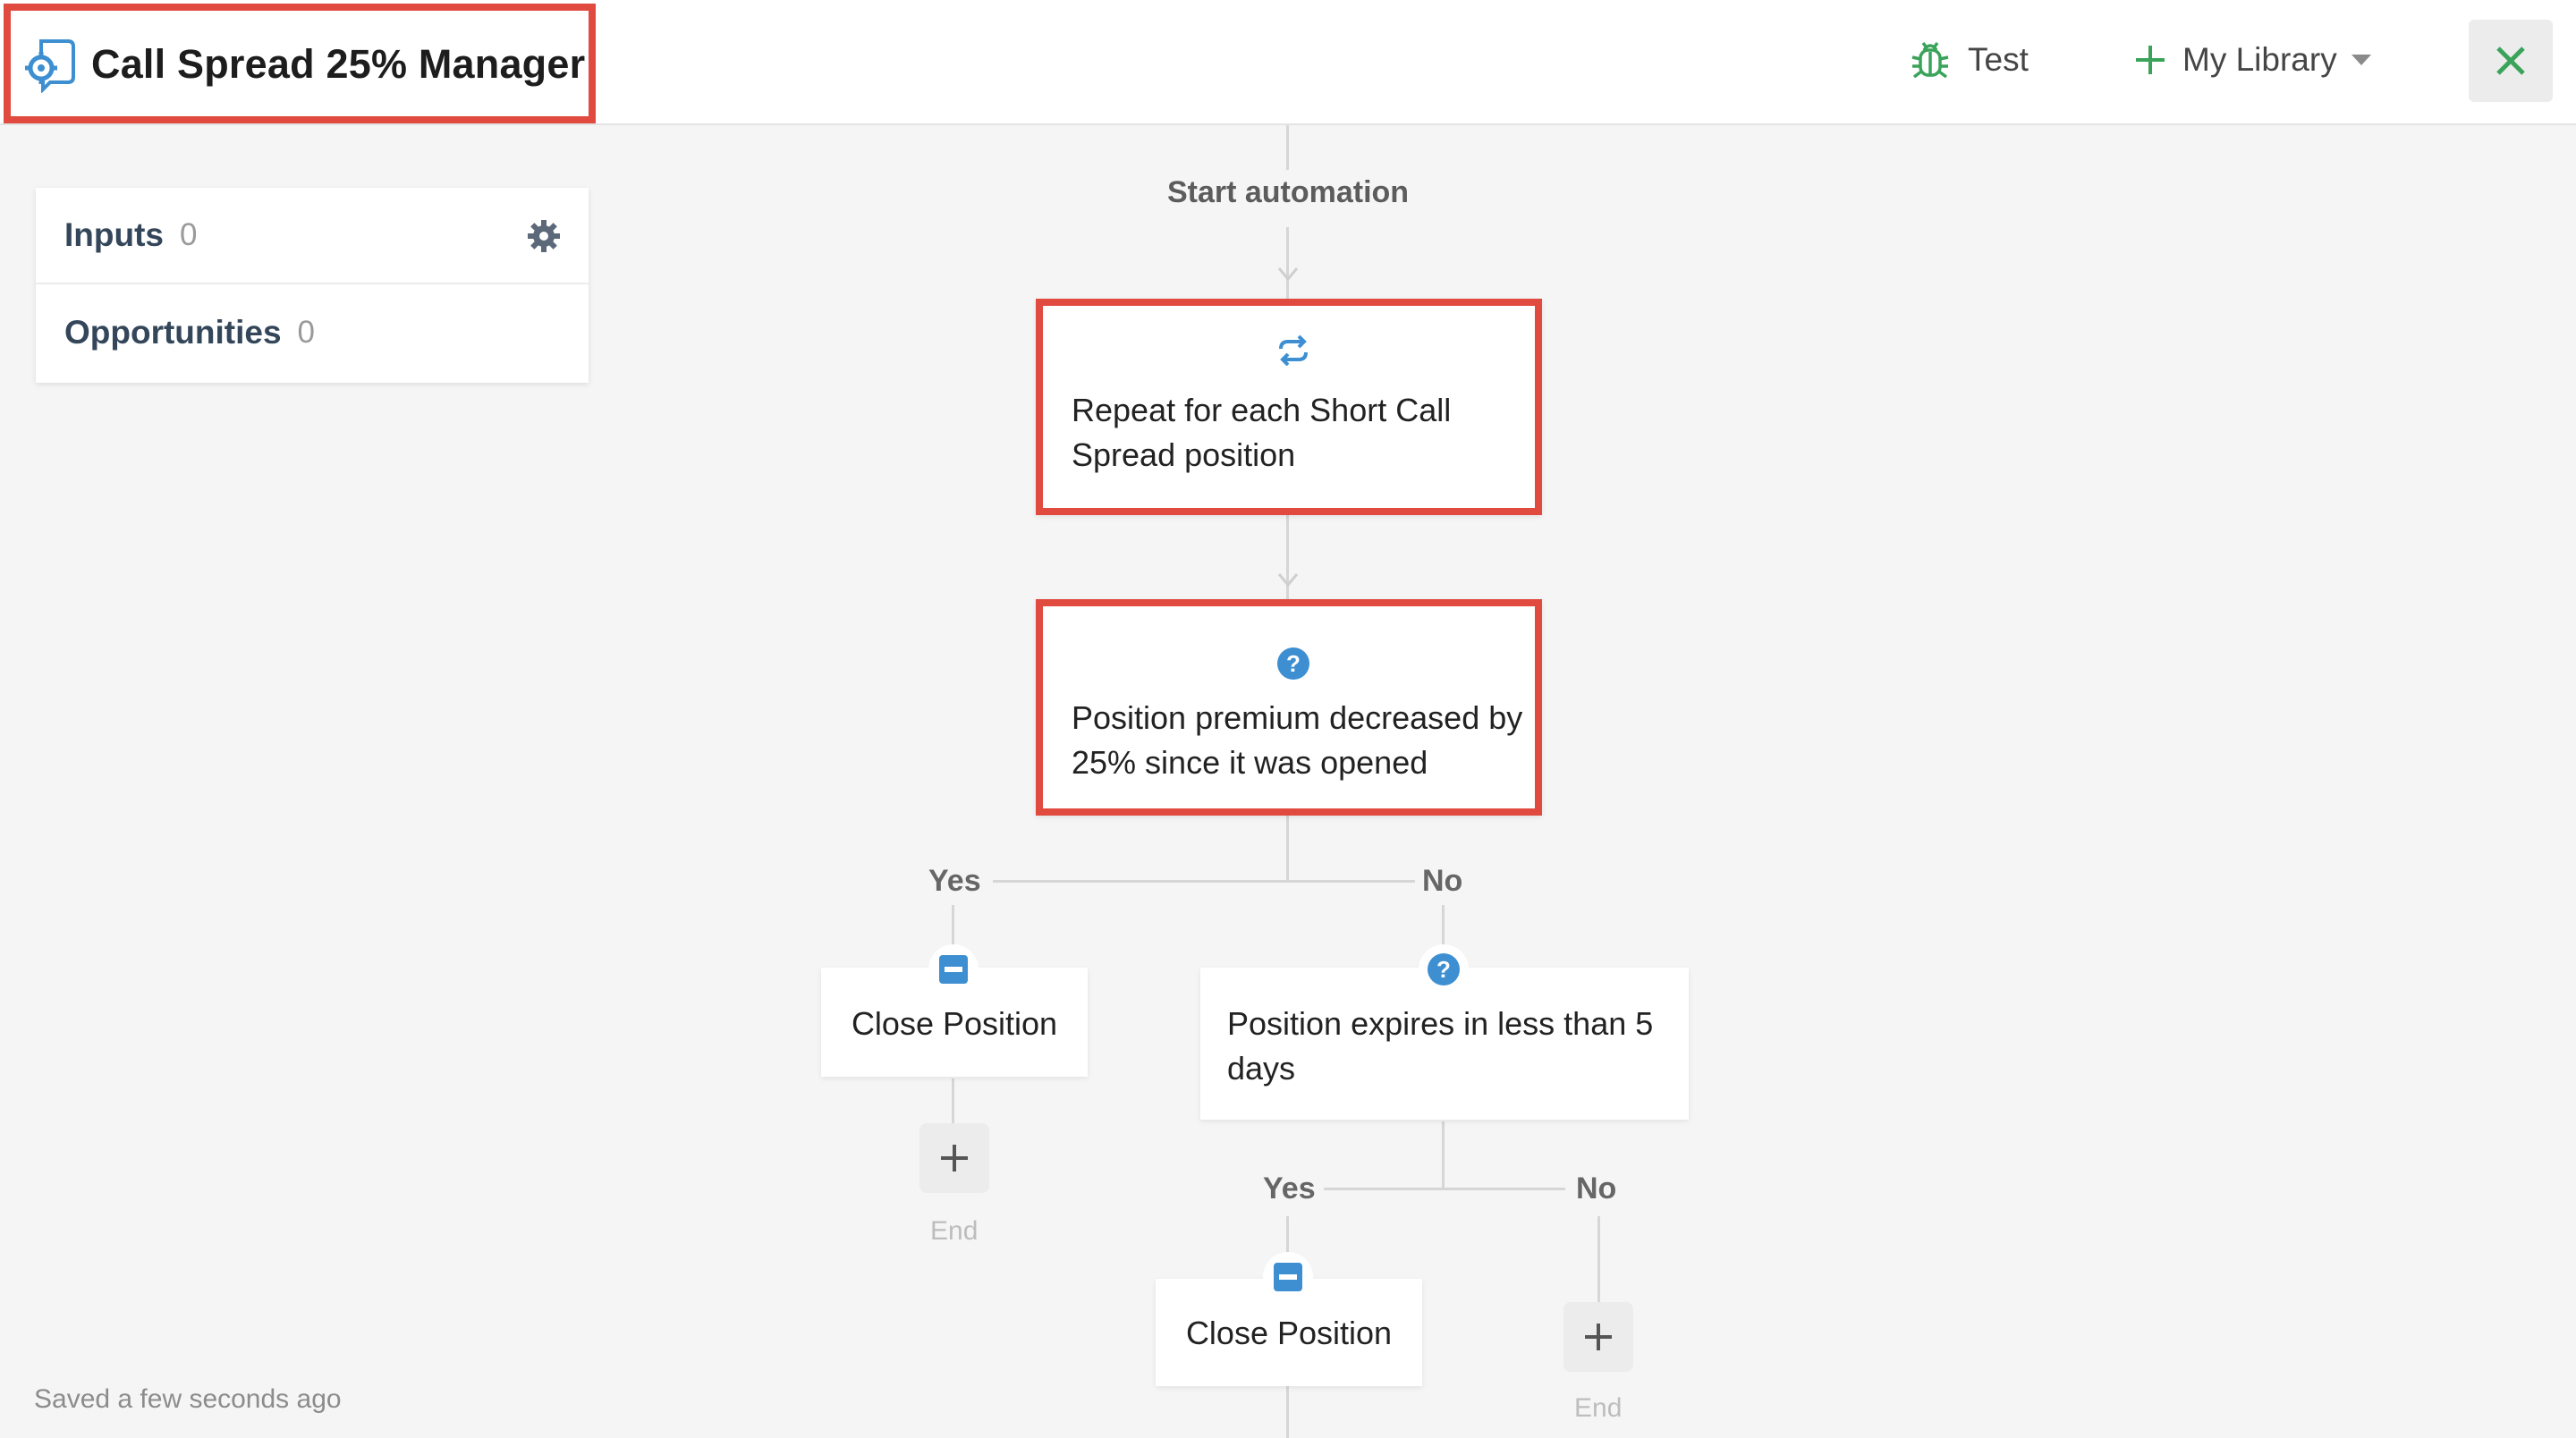  I want to click on inputs-label: Inputs, so click(114, 234).